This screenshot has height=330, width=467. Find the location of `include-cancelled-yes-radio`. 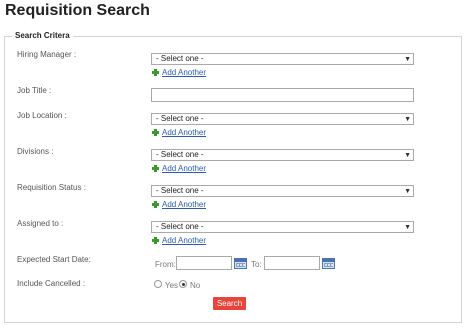

include-cancelled-yes-radio is located at coordinates (158, 284).